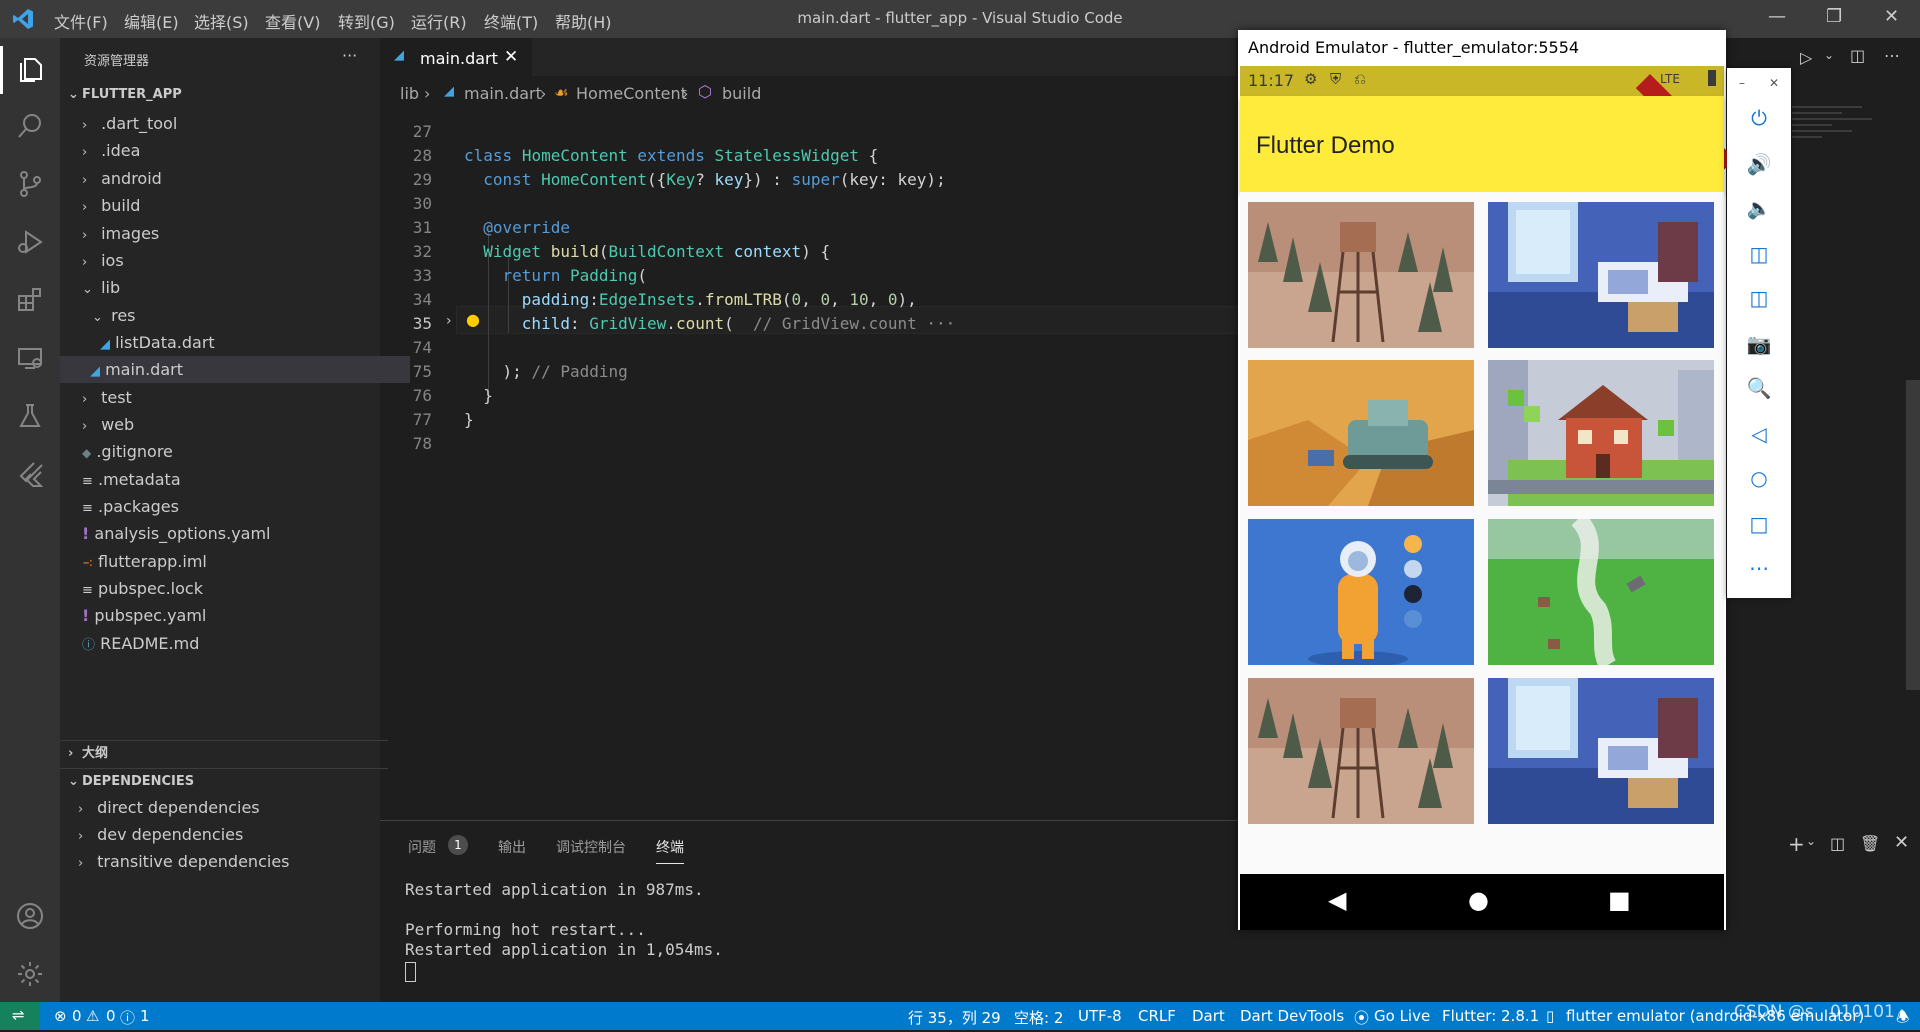 Image resolution: width=1920 pixels, height=1032 pixels. I want to click on back-icon: ◁, so click(1759, 434).